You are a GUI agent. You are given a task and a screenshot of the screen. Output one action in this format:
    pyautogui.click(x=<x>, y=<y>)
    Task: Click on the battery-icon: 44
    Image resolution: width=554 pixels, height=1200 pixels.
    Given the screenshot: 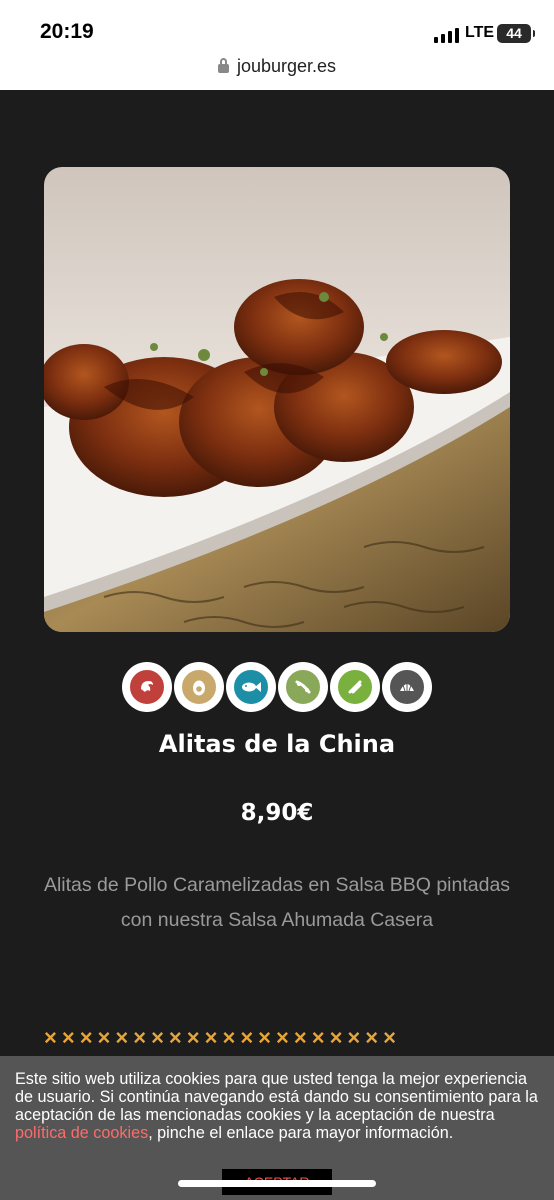 What is the action you would take?
    pyautogui.click(x=516, y=33)
    